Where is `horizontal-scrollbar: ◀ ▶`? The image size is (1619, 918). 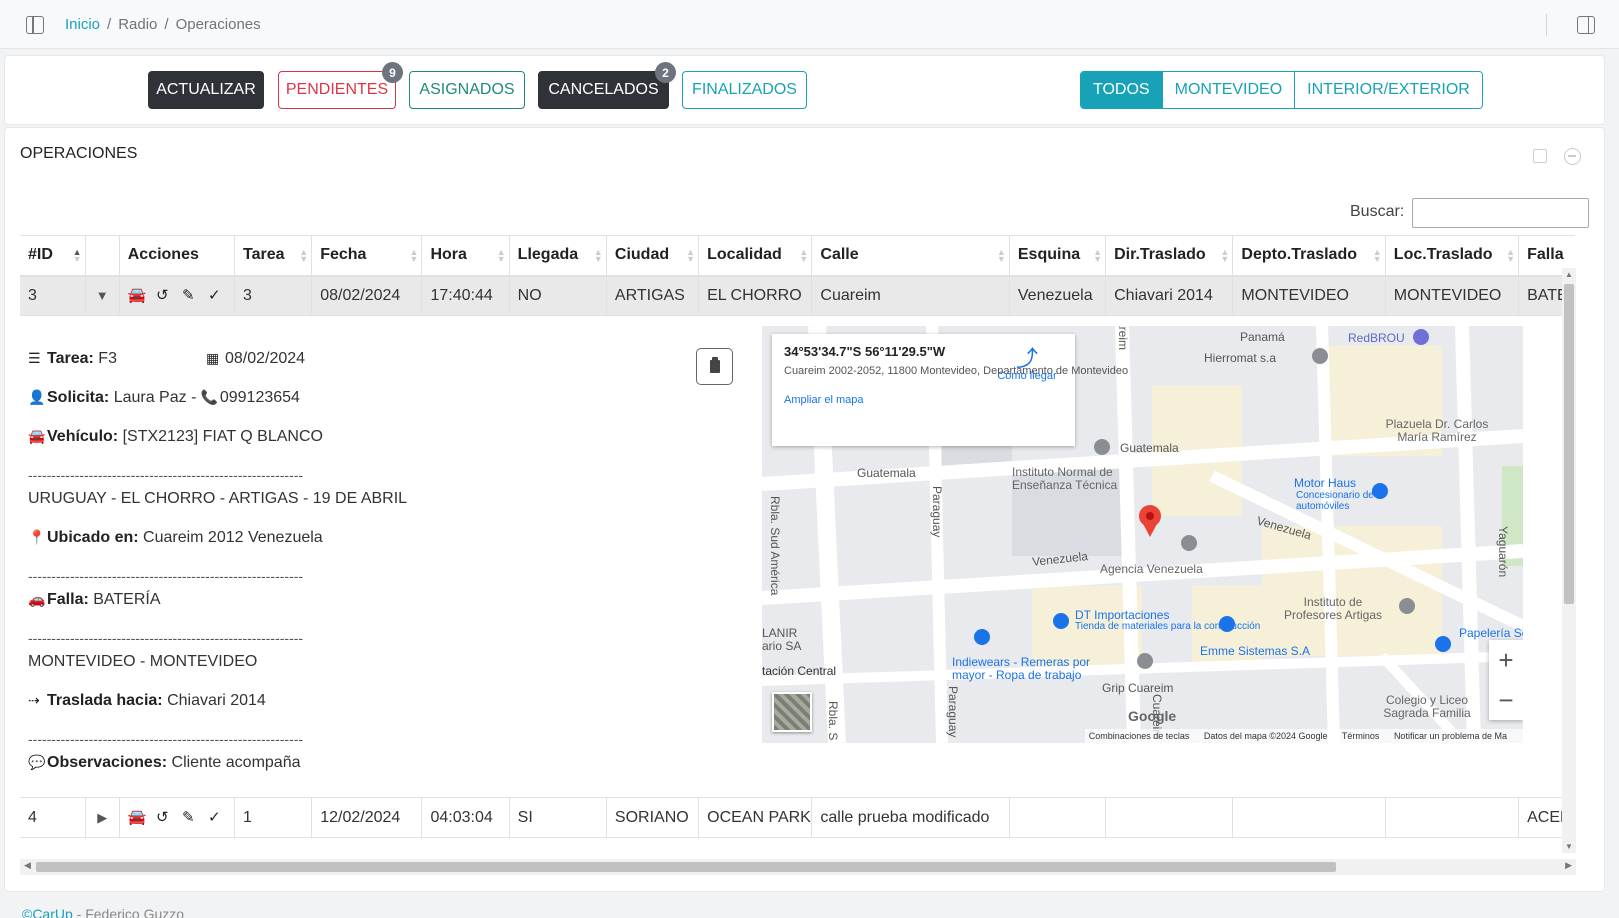
horizontal-scrollbar: ◀ ▶ is located at coordinates (798, 867).